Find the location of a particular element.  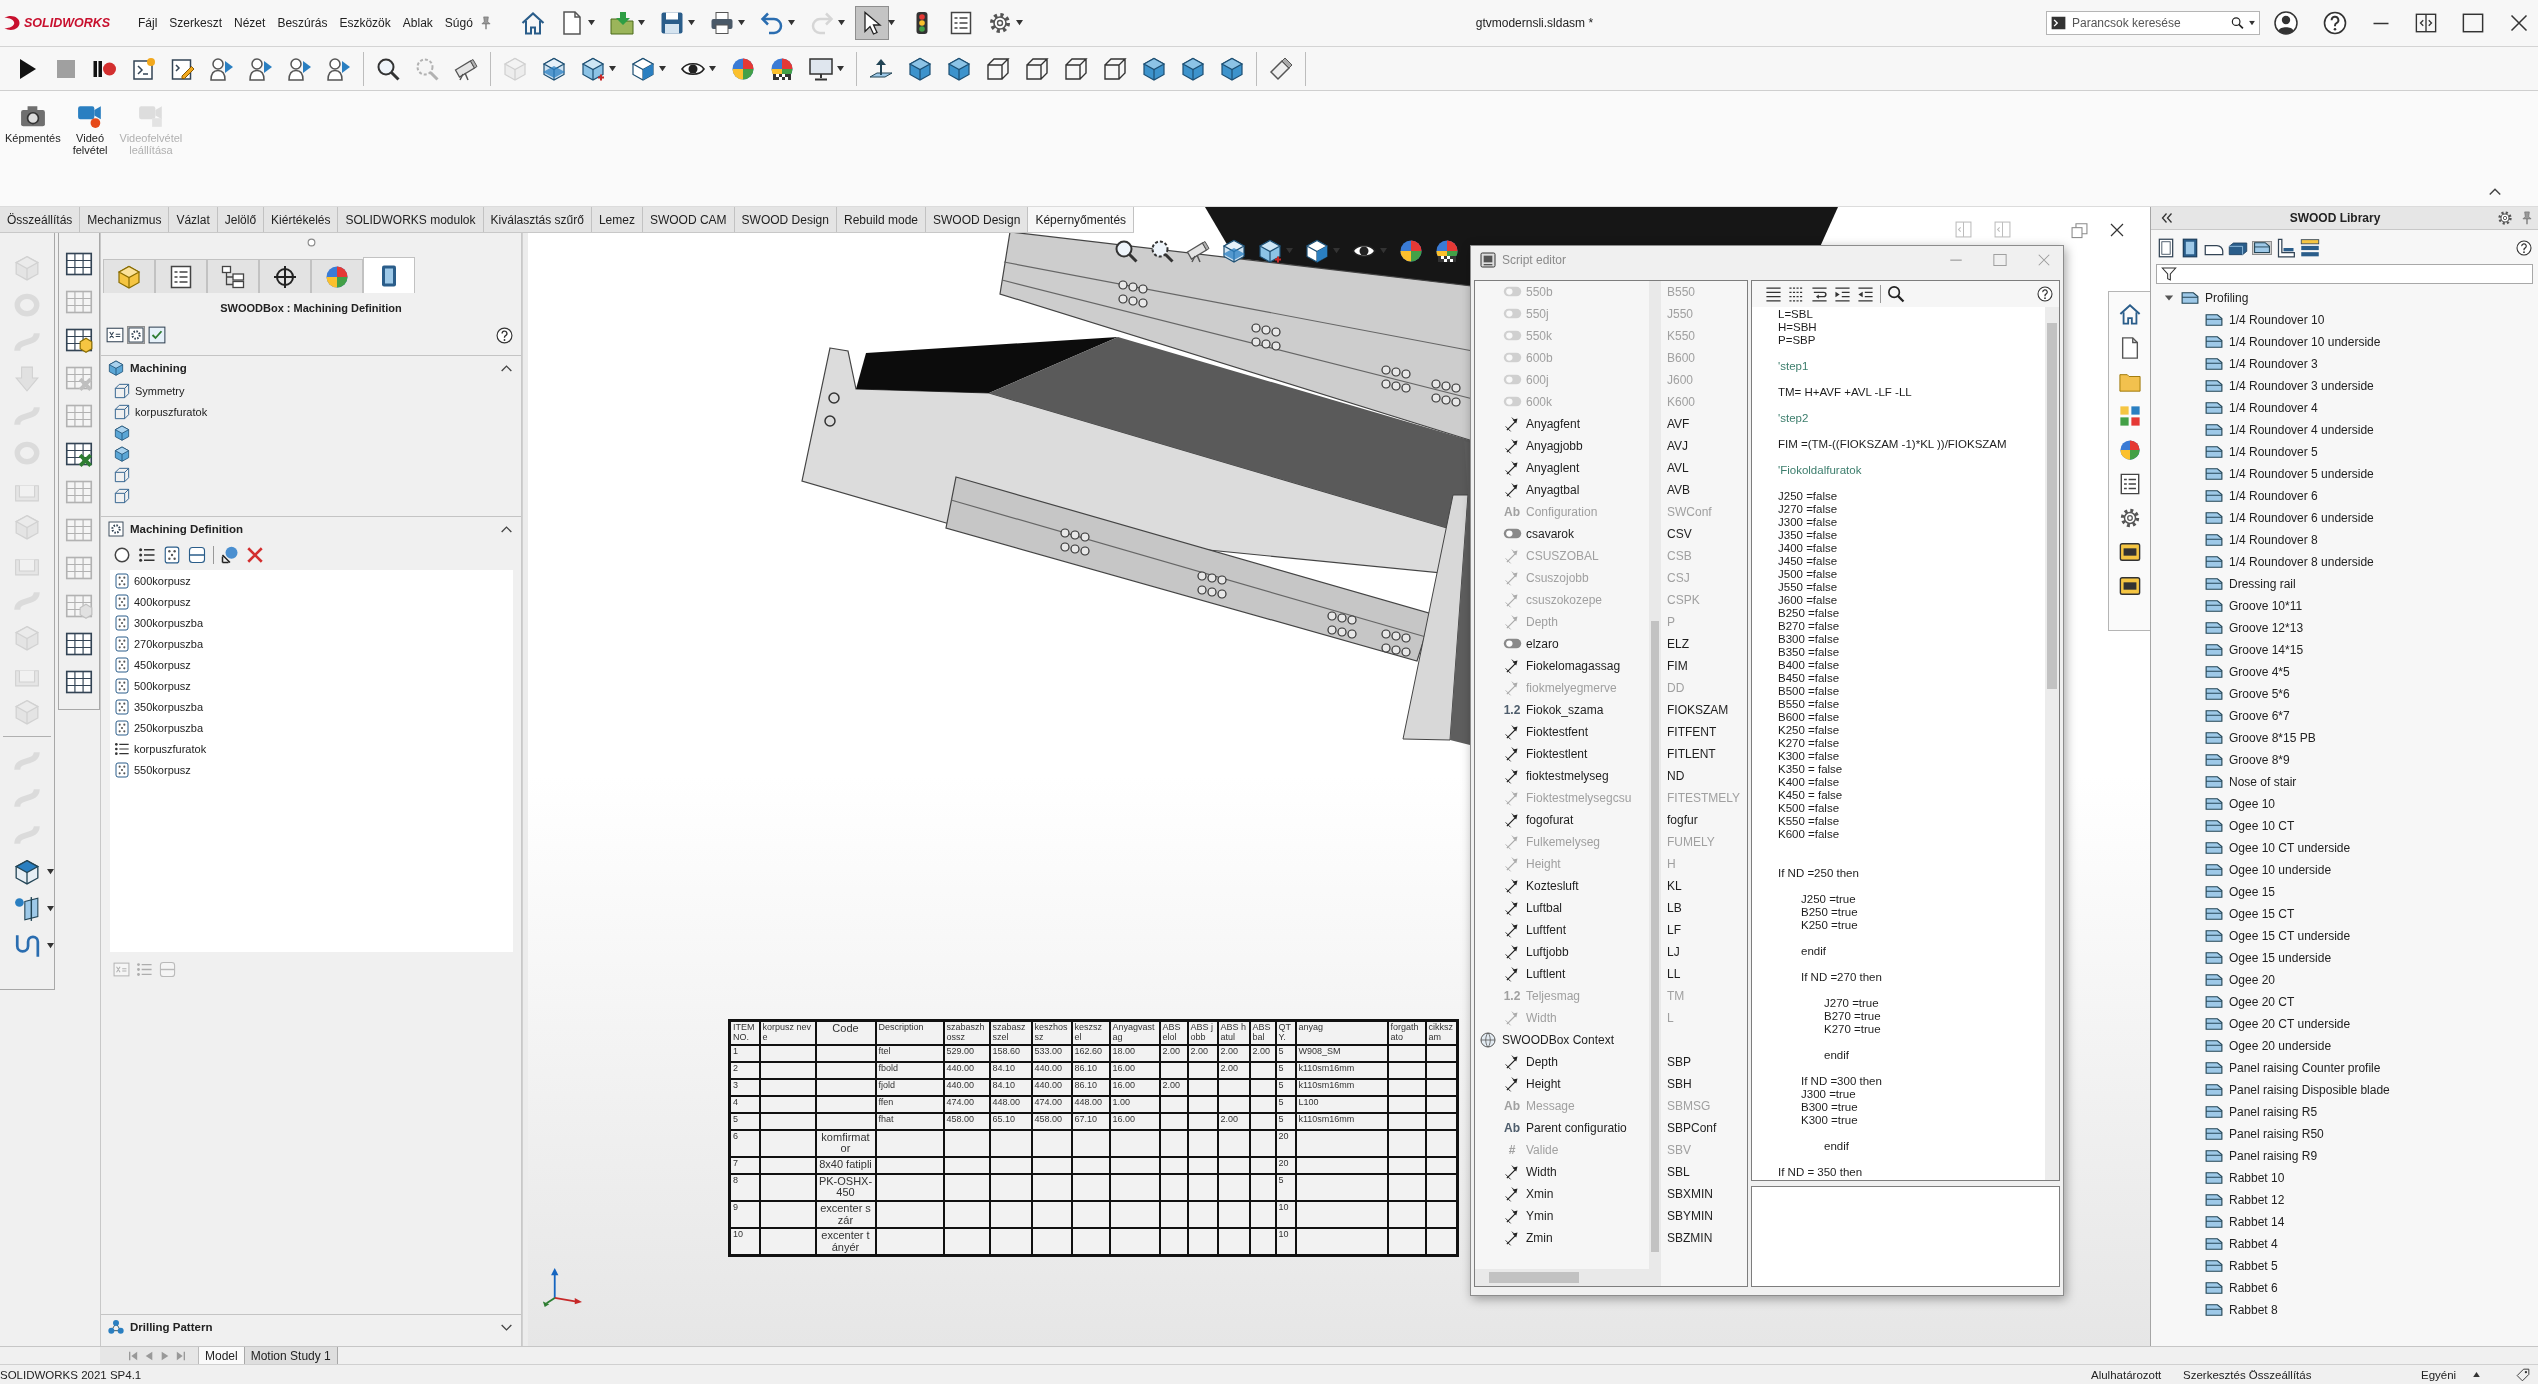

table-cell: 440.00 is located at coordinates (960, 1067).